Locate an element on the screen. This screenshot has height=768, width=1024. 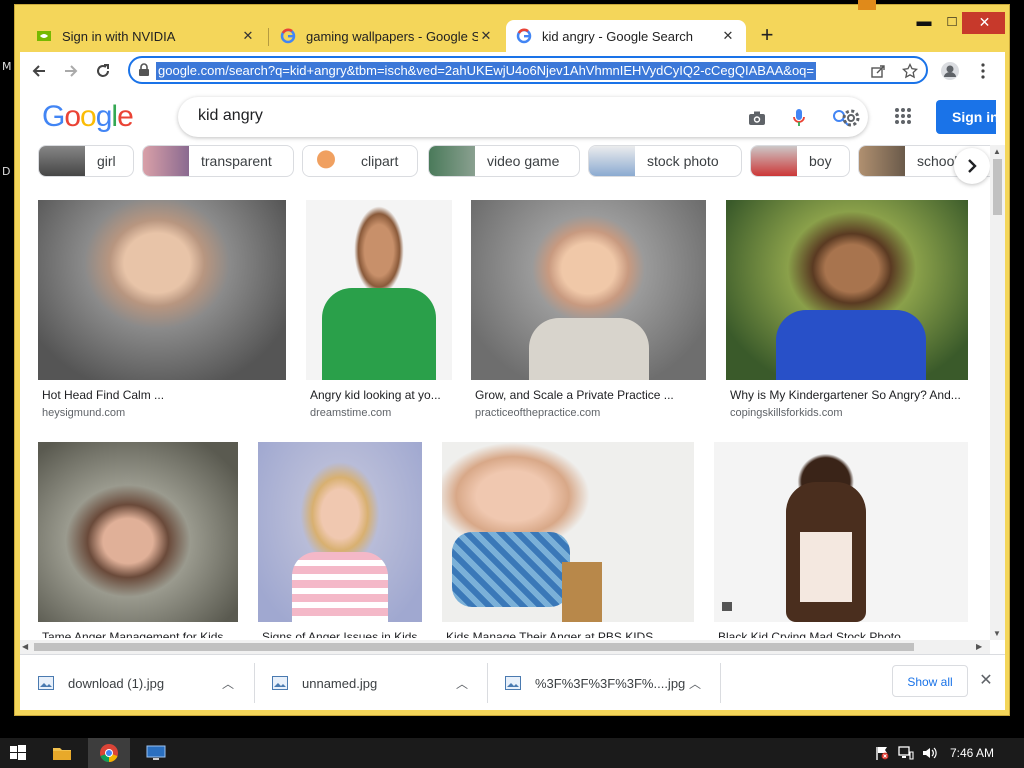
google-logo: Google is located at coordinates (88, 117).